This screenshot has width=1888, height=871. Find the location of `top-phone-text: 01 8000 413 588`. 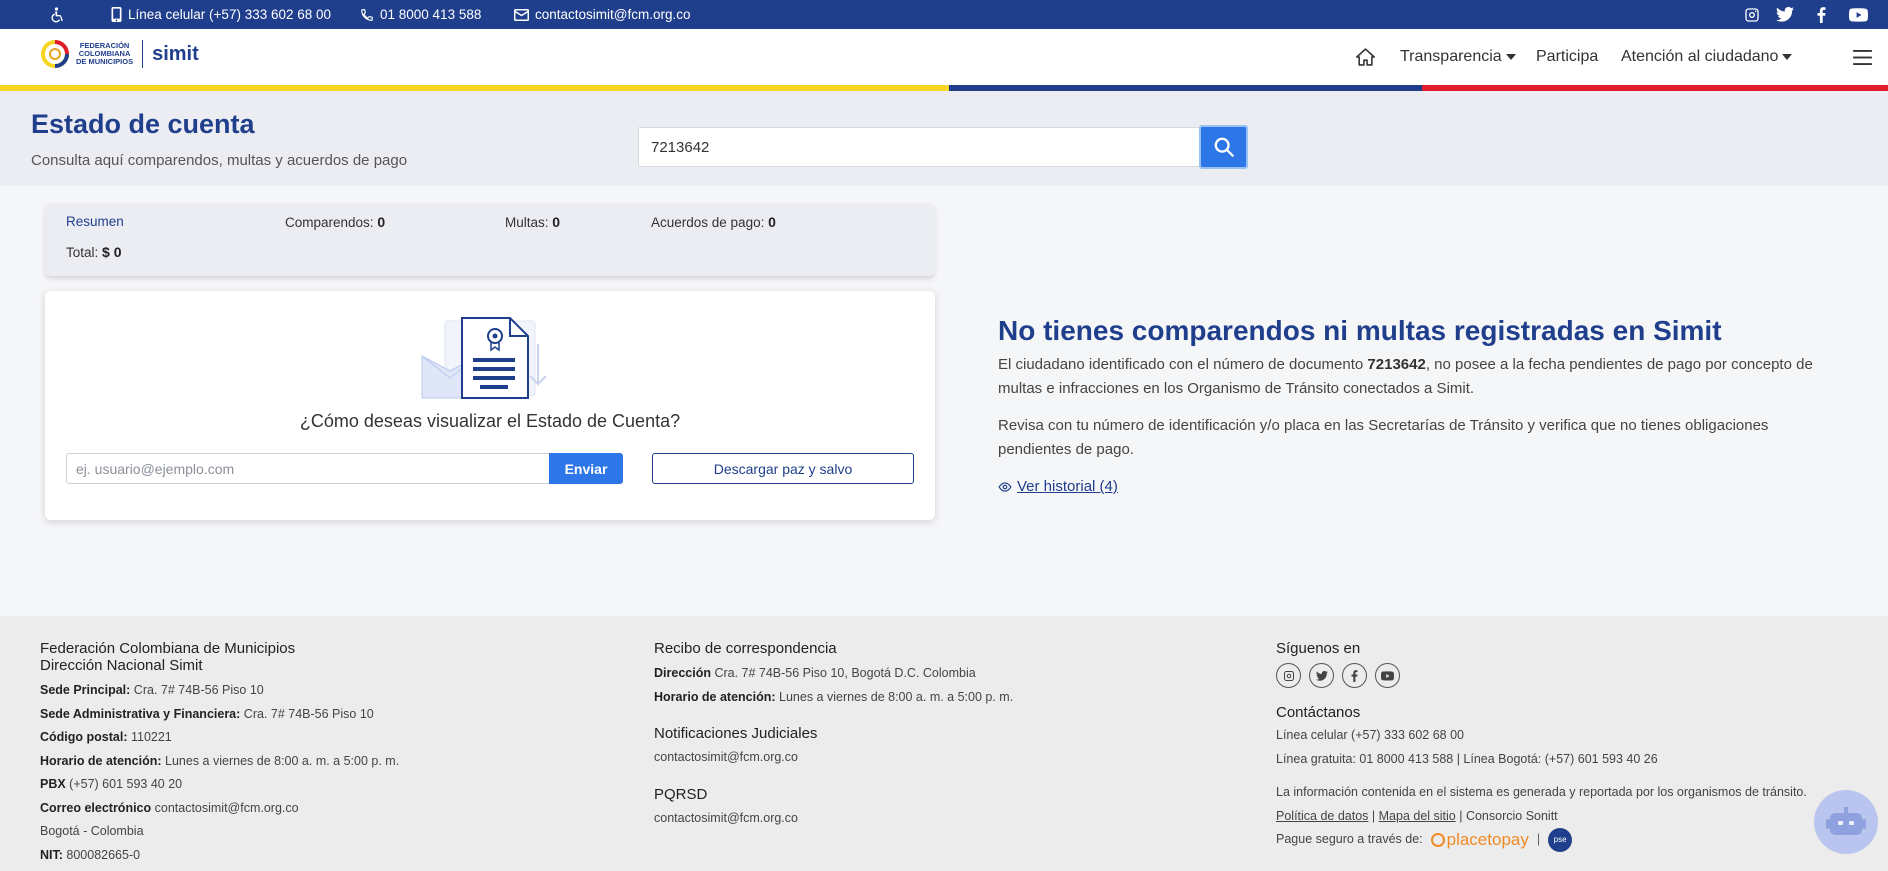

top-phone-text: 01 8000 413 588 is located at coordinates (431, 14).